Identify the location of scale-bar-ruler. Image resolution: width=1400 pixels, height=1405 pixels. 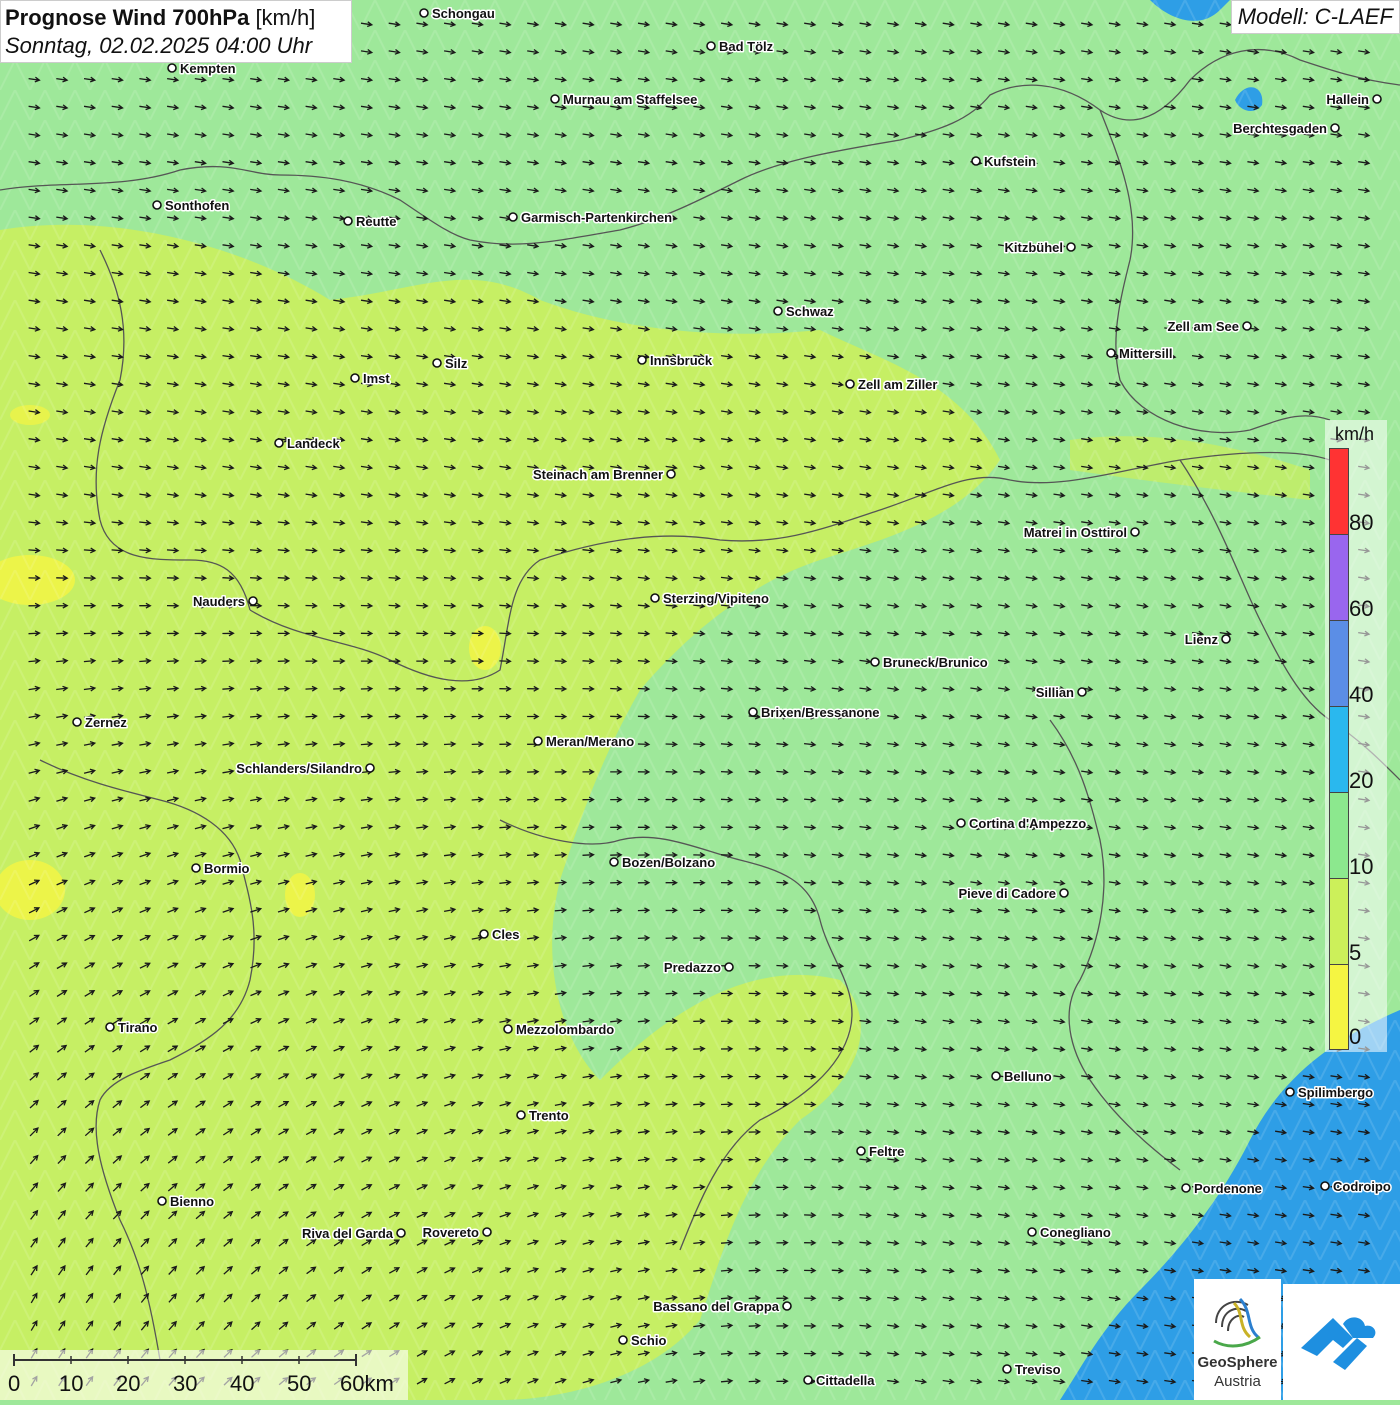
(185, 1360).